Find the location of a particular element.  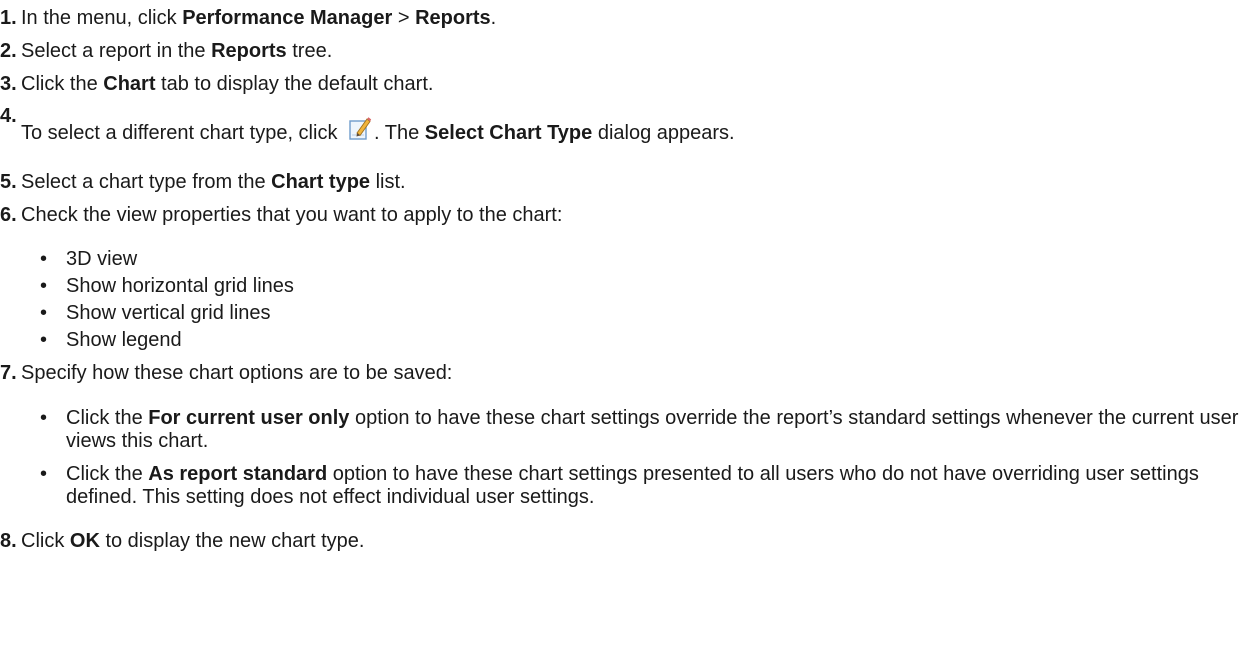

step-number: 8. is located at coordinates (8, 541).